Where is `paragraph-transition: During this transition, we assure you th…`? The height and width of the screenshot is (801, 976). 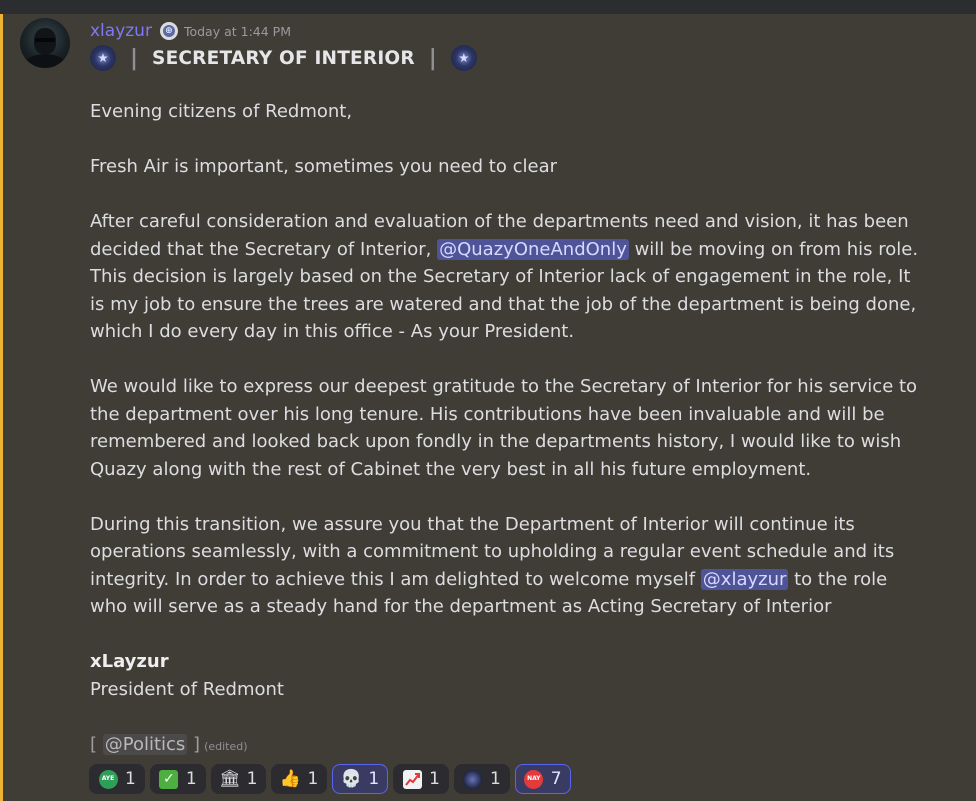
paragraph-transition: During this transition, we assure you th… is located at coordinates (492, 565).